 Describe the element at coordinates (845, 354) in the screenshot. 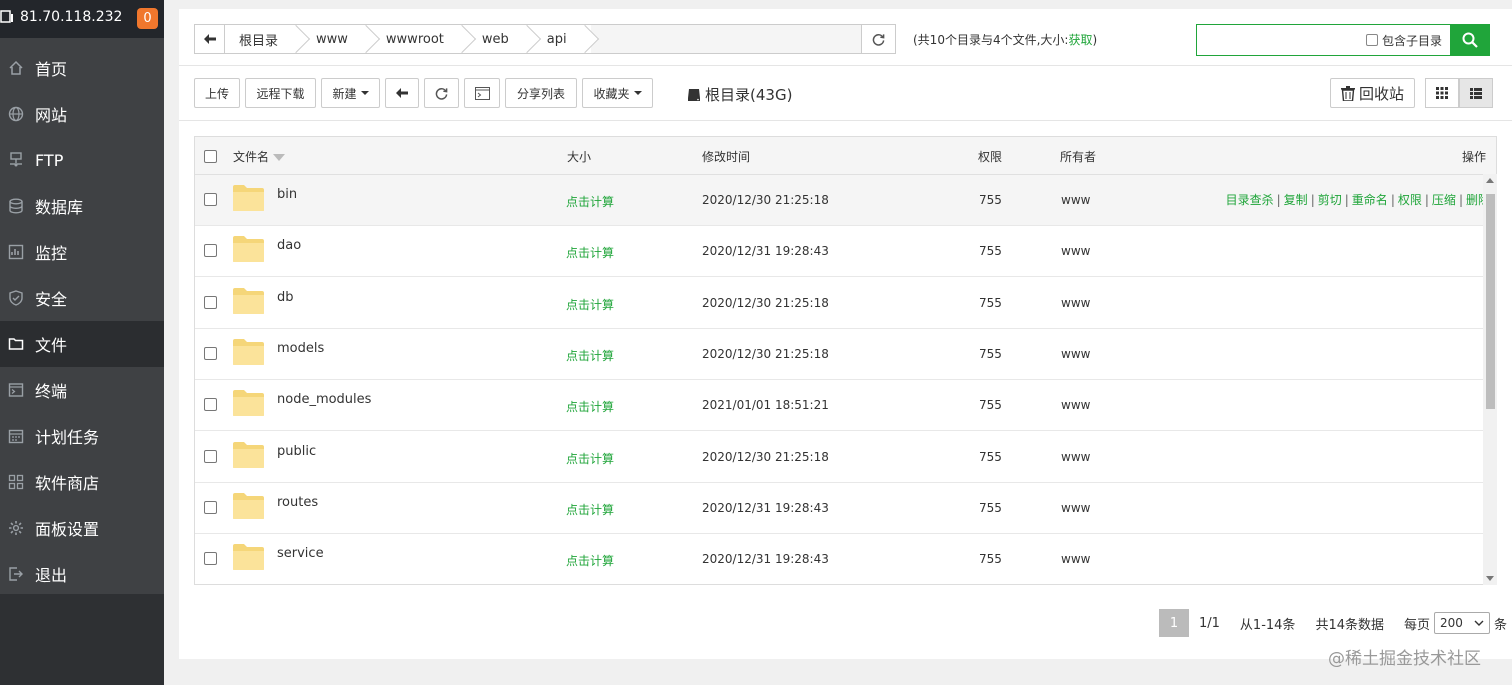

I see `table-row: models 点击计算 2020/12/30 21:25:18 755 www` at that location.